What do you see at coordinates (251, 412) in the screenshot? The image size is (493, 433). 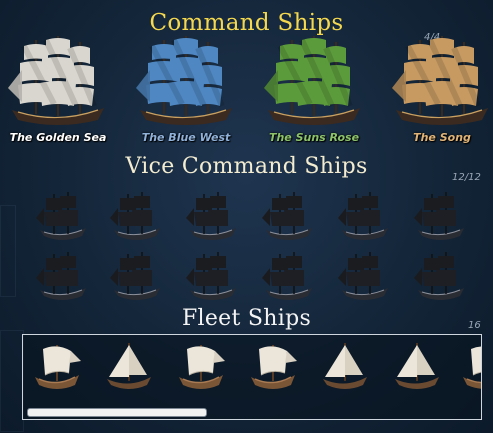 I see `fleet-scrollbar` at bounding box center [251, 412].